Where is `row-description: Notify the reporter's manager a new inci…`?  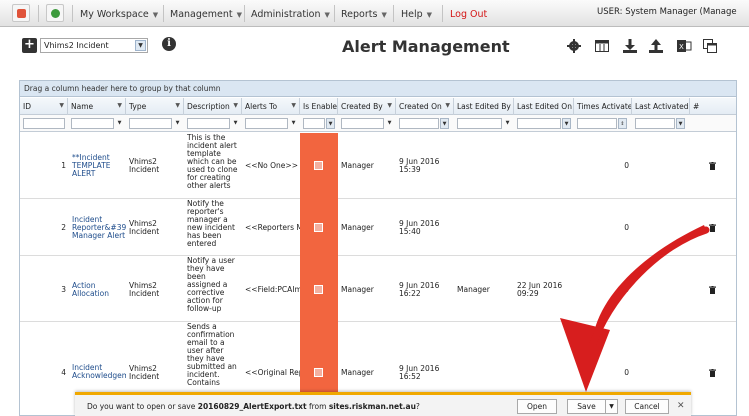
row-description: Notify the reporter's manager a new inci… is located at coordinates (211, 224).